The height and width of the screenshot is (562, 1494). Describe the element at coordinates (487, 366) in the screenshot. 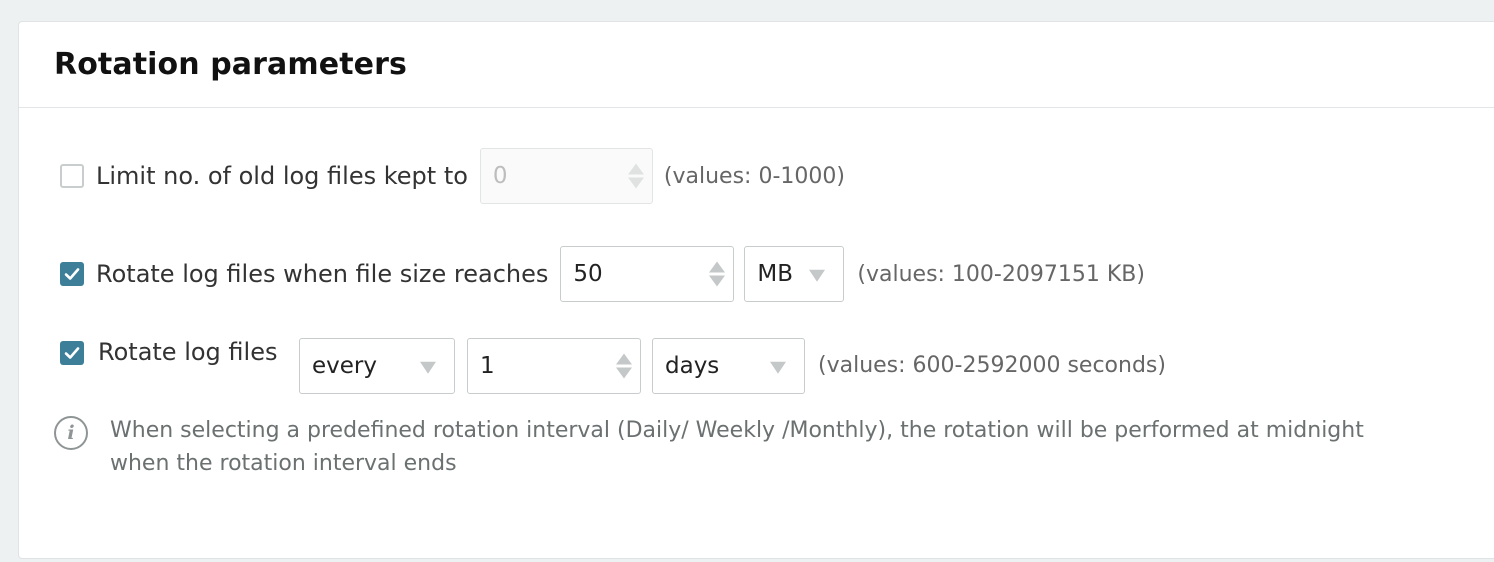

I see `time-rotation-value: 1` at that location.